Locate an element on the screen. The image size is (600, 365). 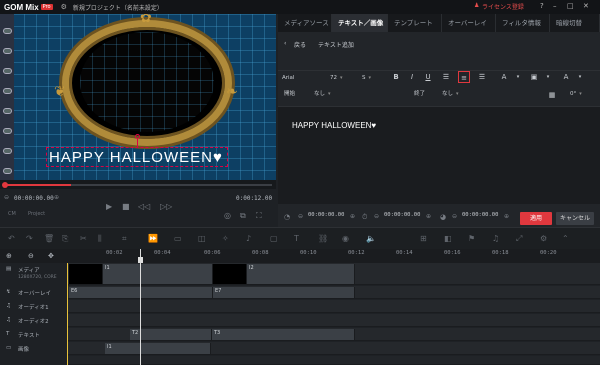
snapshot-icon: ◎ is located at coordinates (227, 215).